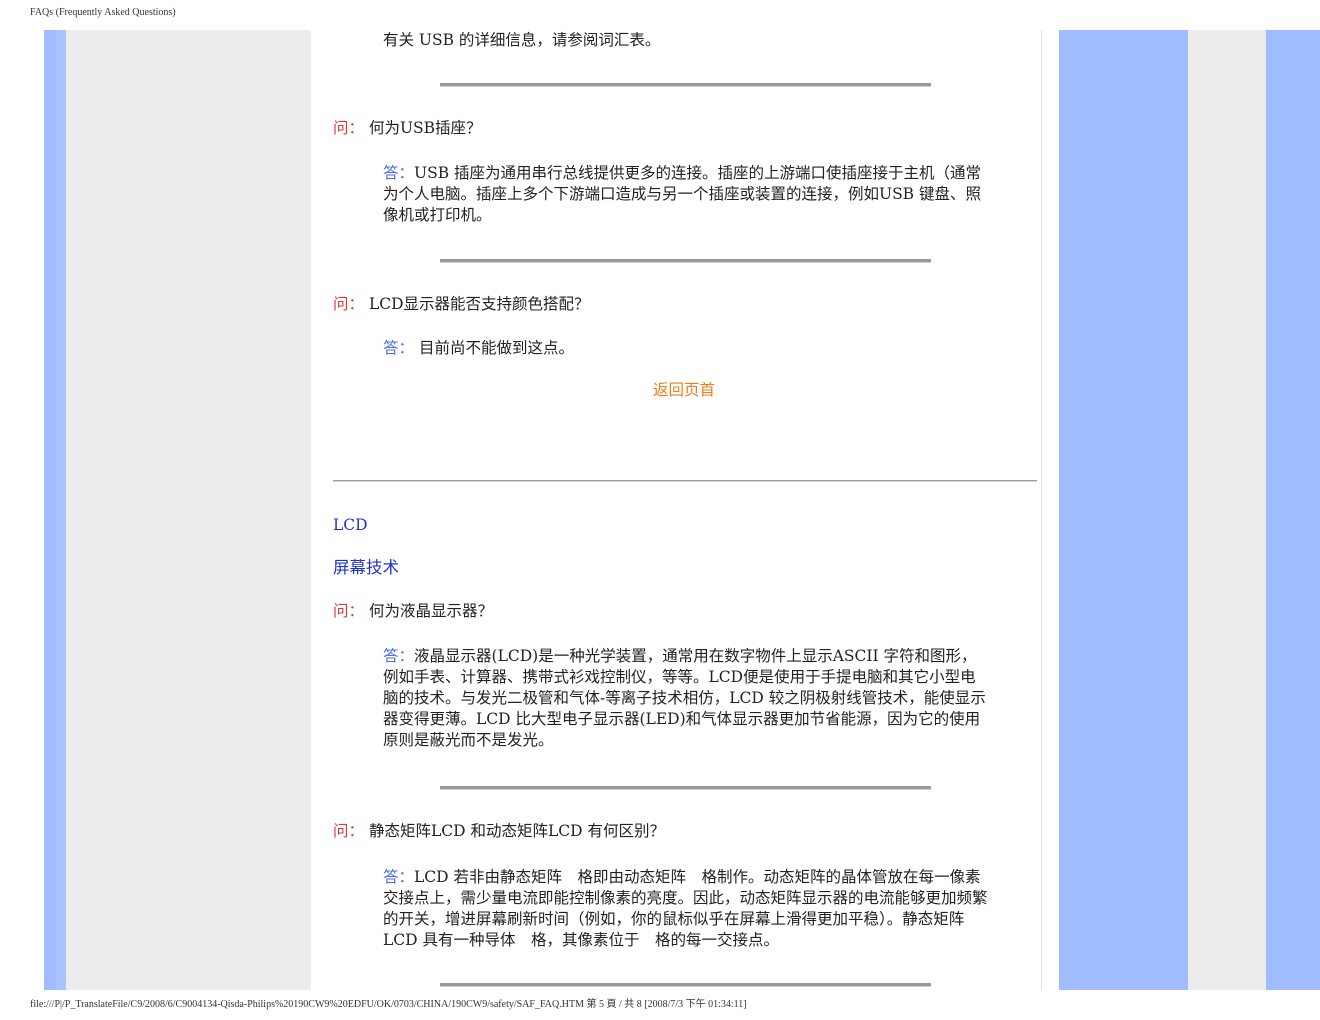 This screenshot has width=1320, height=1020. What do you see at coordinates (61, 510) in the screenshot?
I see `left-blue-band-edge` at bounding box center [61, 510].